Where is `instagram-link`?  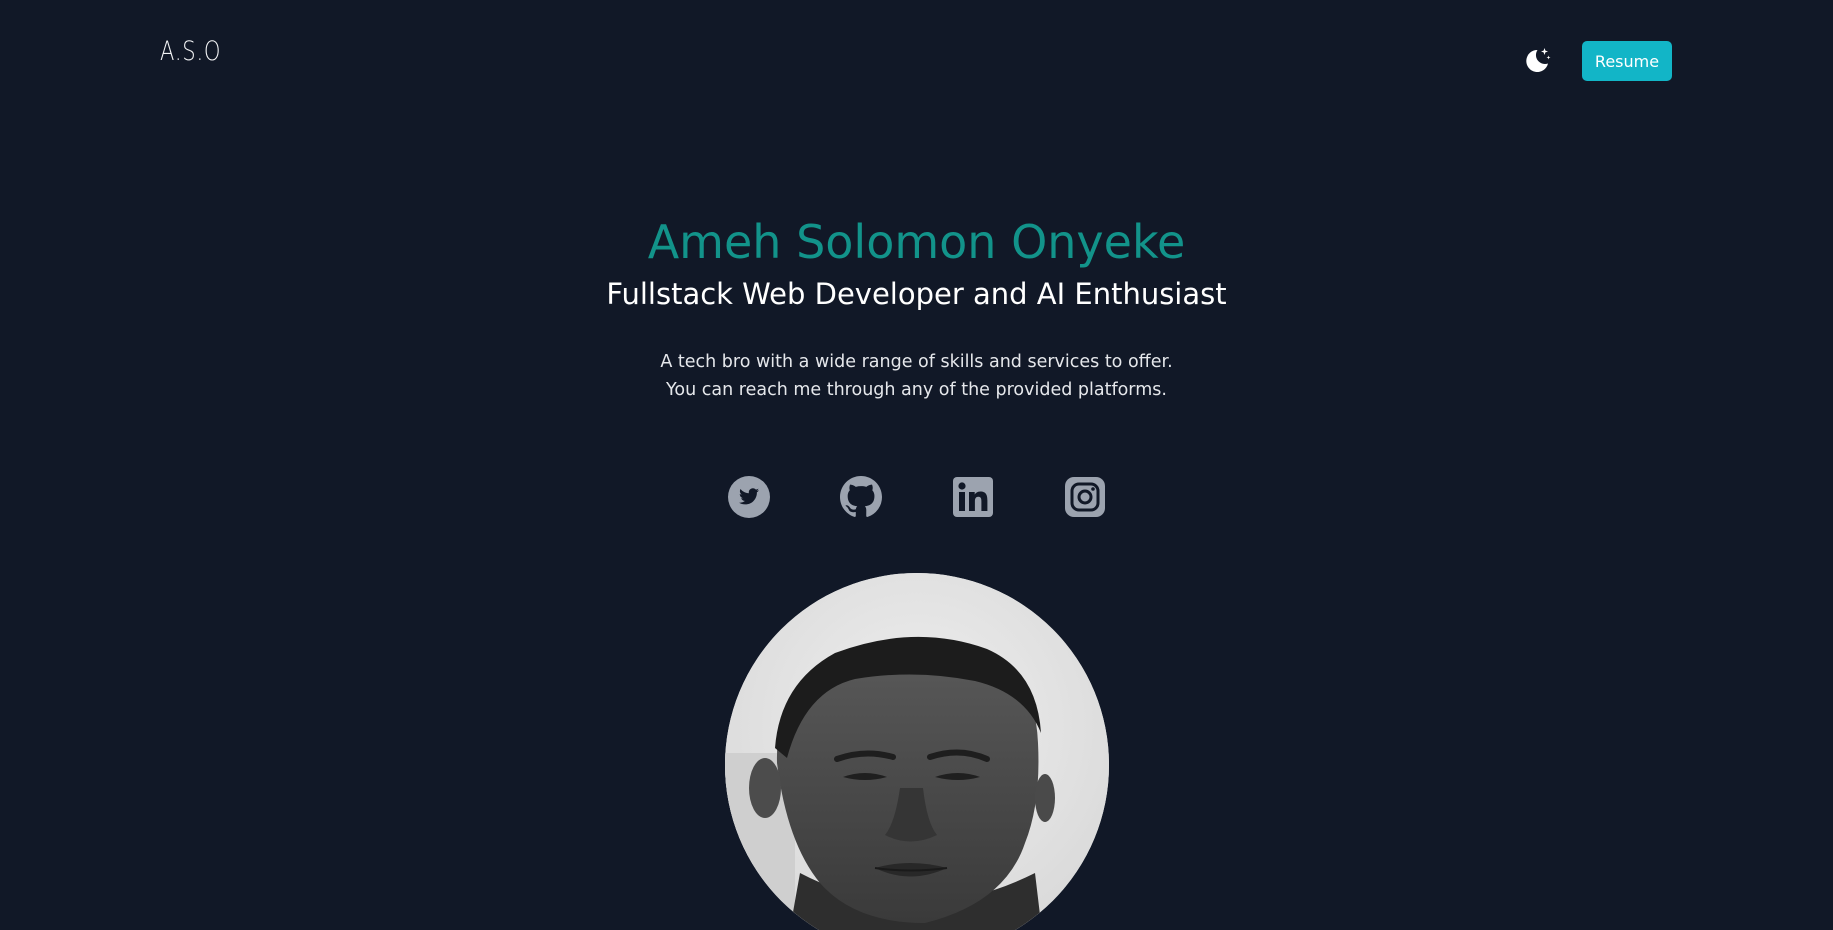 instagram-link is located at coordinates (1085, 497).